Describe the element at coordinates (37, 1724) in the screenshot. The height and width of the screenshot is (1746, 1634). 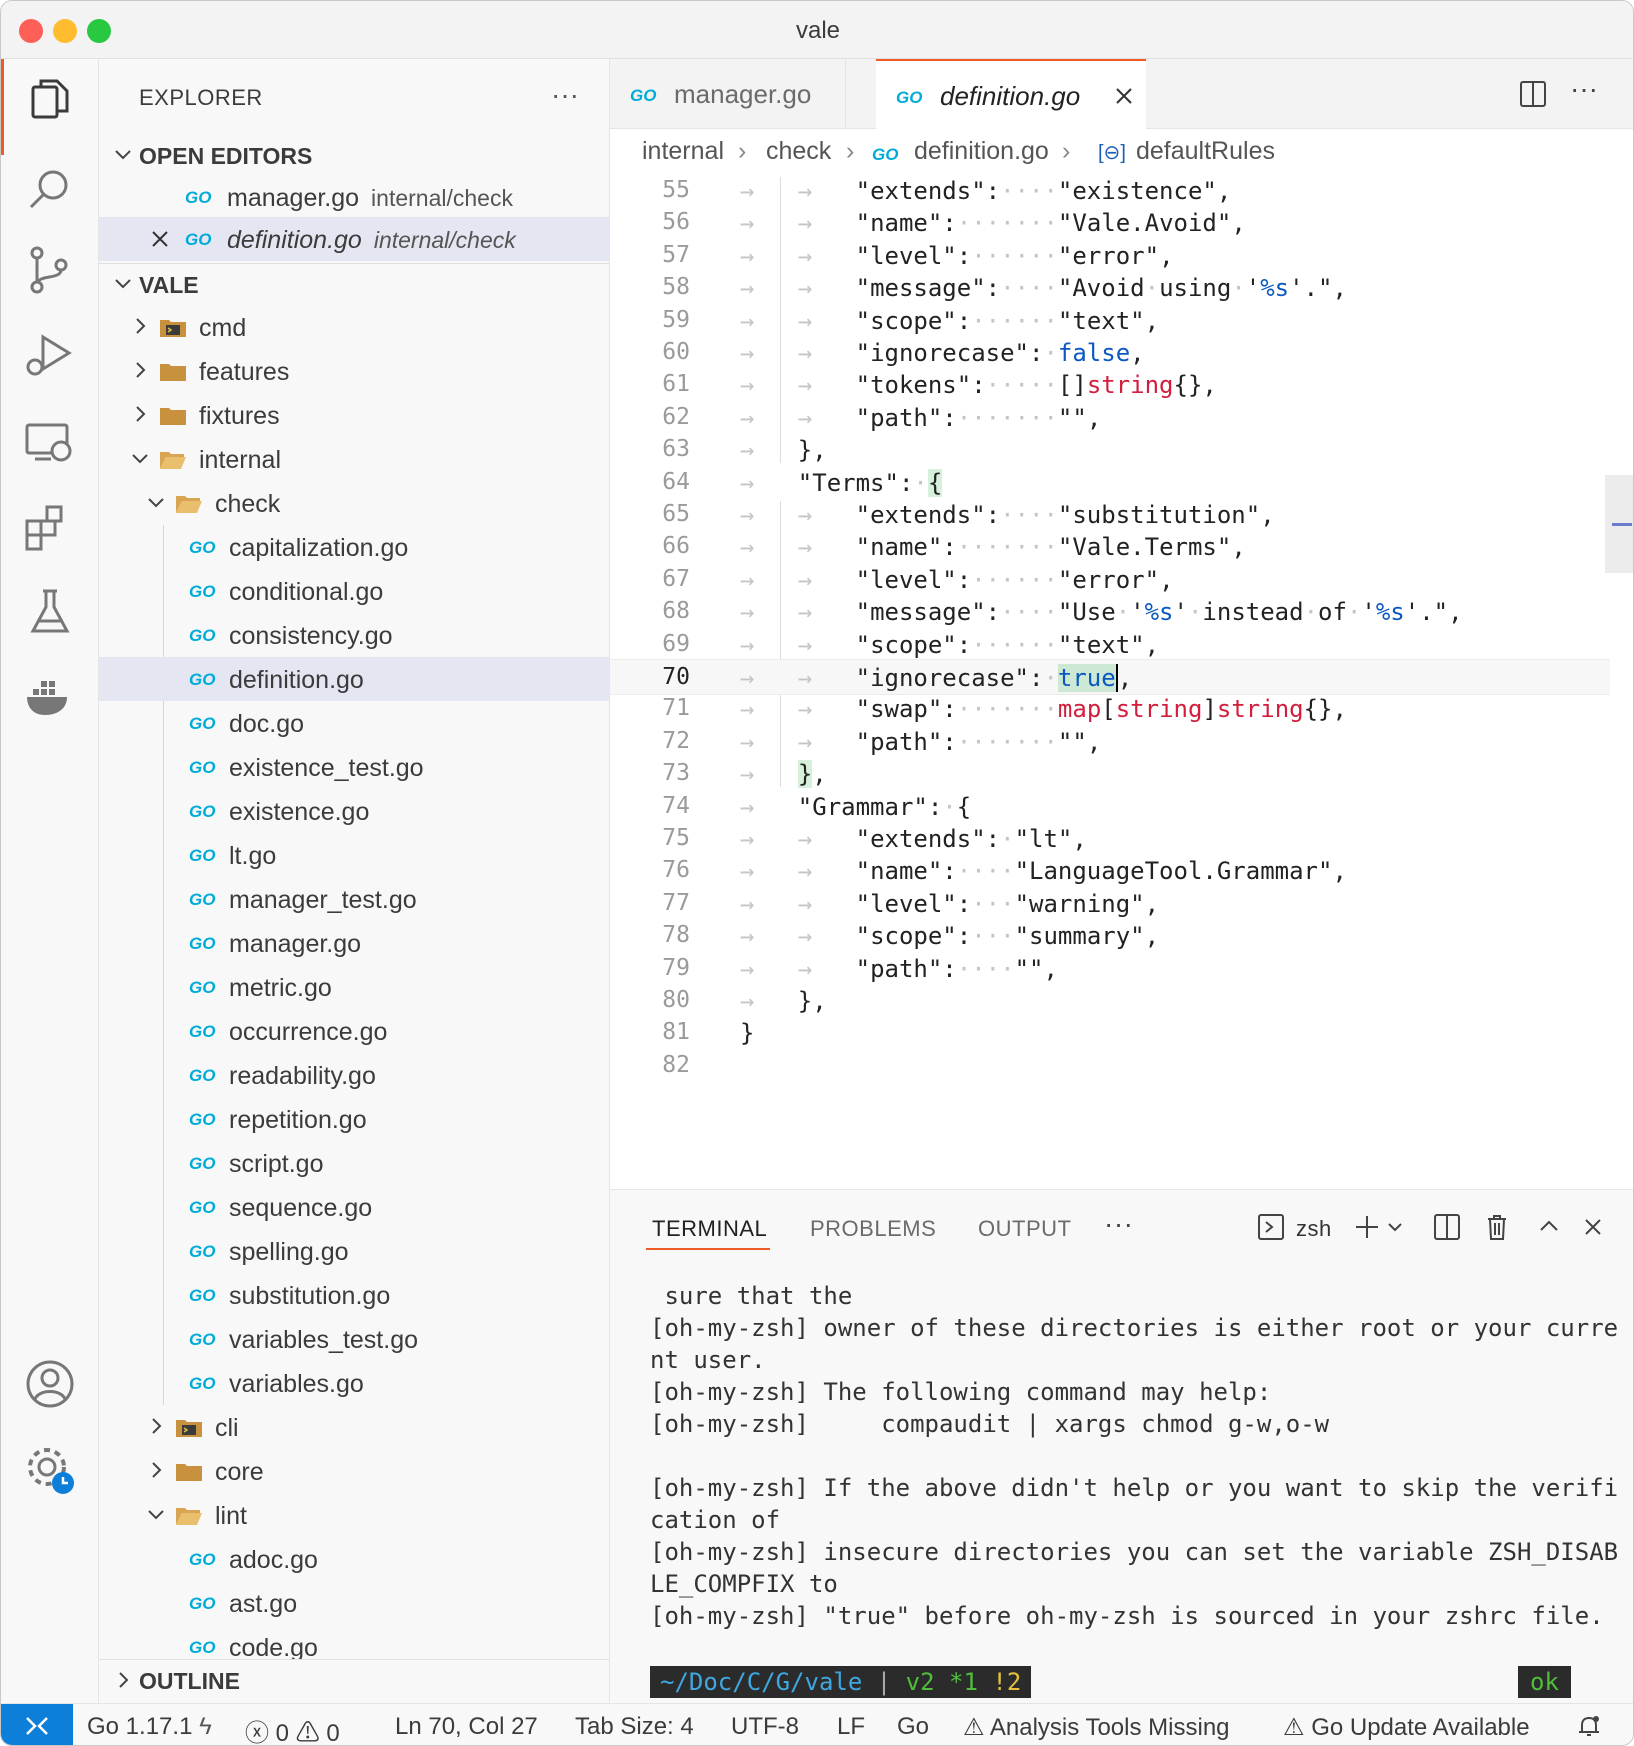
I see `remote-indicator` at that location.